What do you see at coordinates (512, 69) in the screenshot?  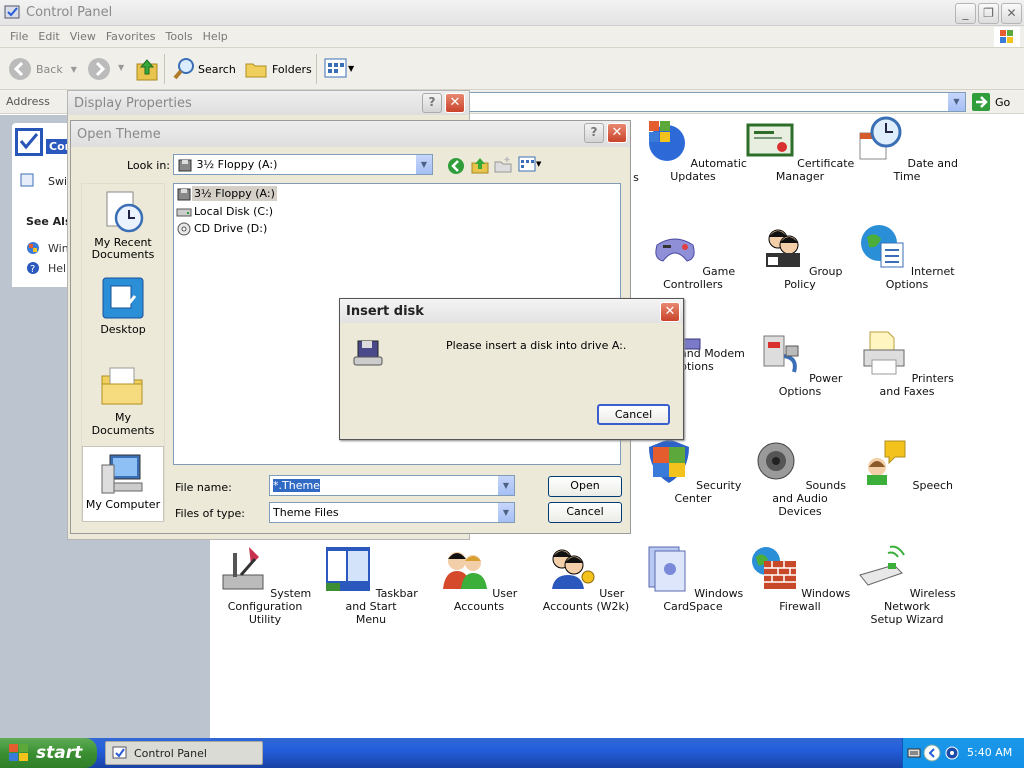 I see `toolbar: Back ▼ ▼ Search Folders ▼` at bounding box center [512, 69].